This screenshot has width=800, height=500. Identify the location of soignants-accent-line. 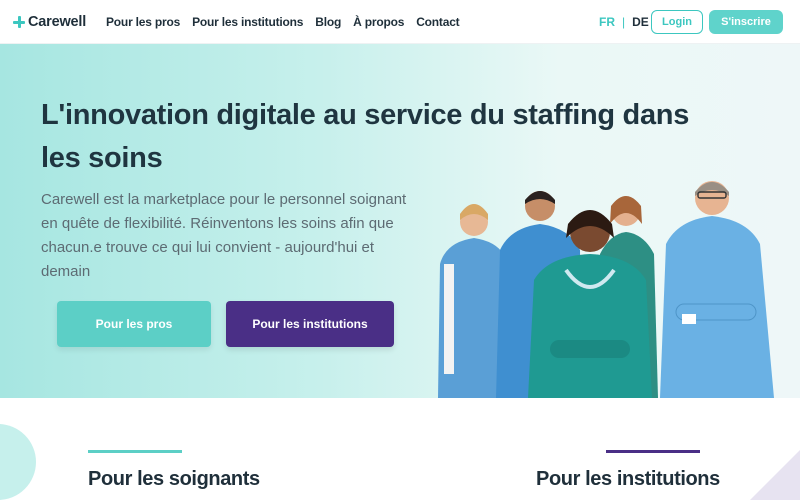
(135, 451).